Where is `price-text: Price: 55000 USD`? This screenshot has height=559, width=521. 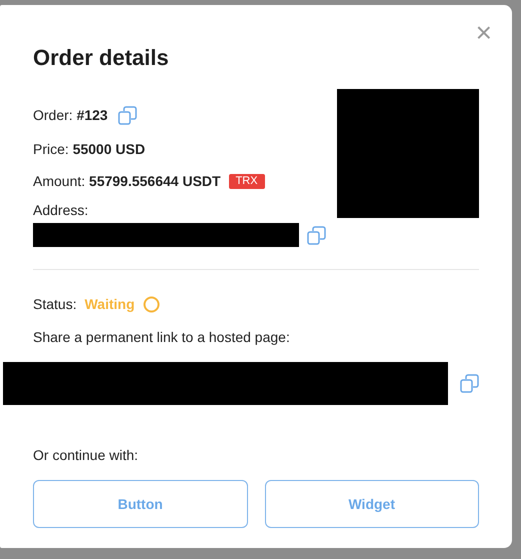
price-text: Price: 55000 USD is located at coordinates (89, 149).